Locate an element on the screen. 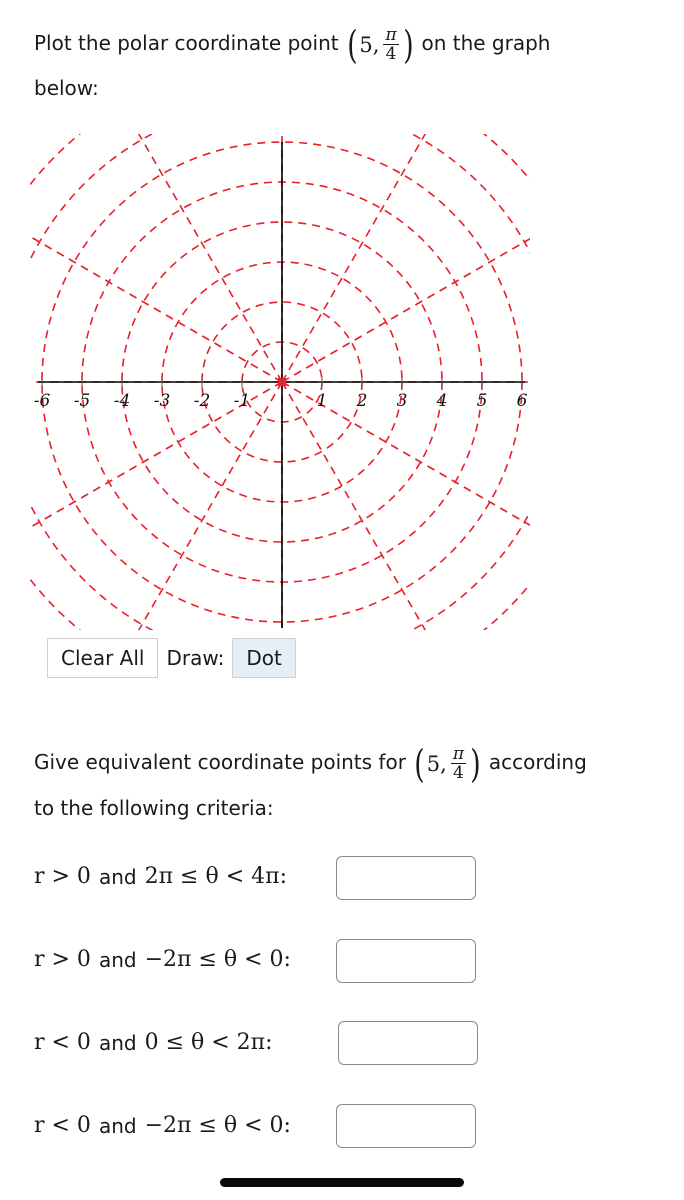 This screenshot has width=684, height=1200. criterion-3: r < 0 and 0 ≤ θ < 2π: is located at coordinates (153, 1042).